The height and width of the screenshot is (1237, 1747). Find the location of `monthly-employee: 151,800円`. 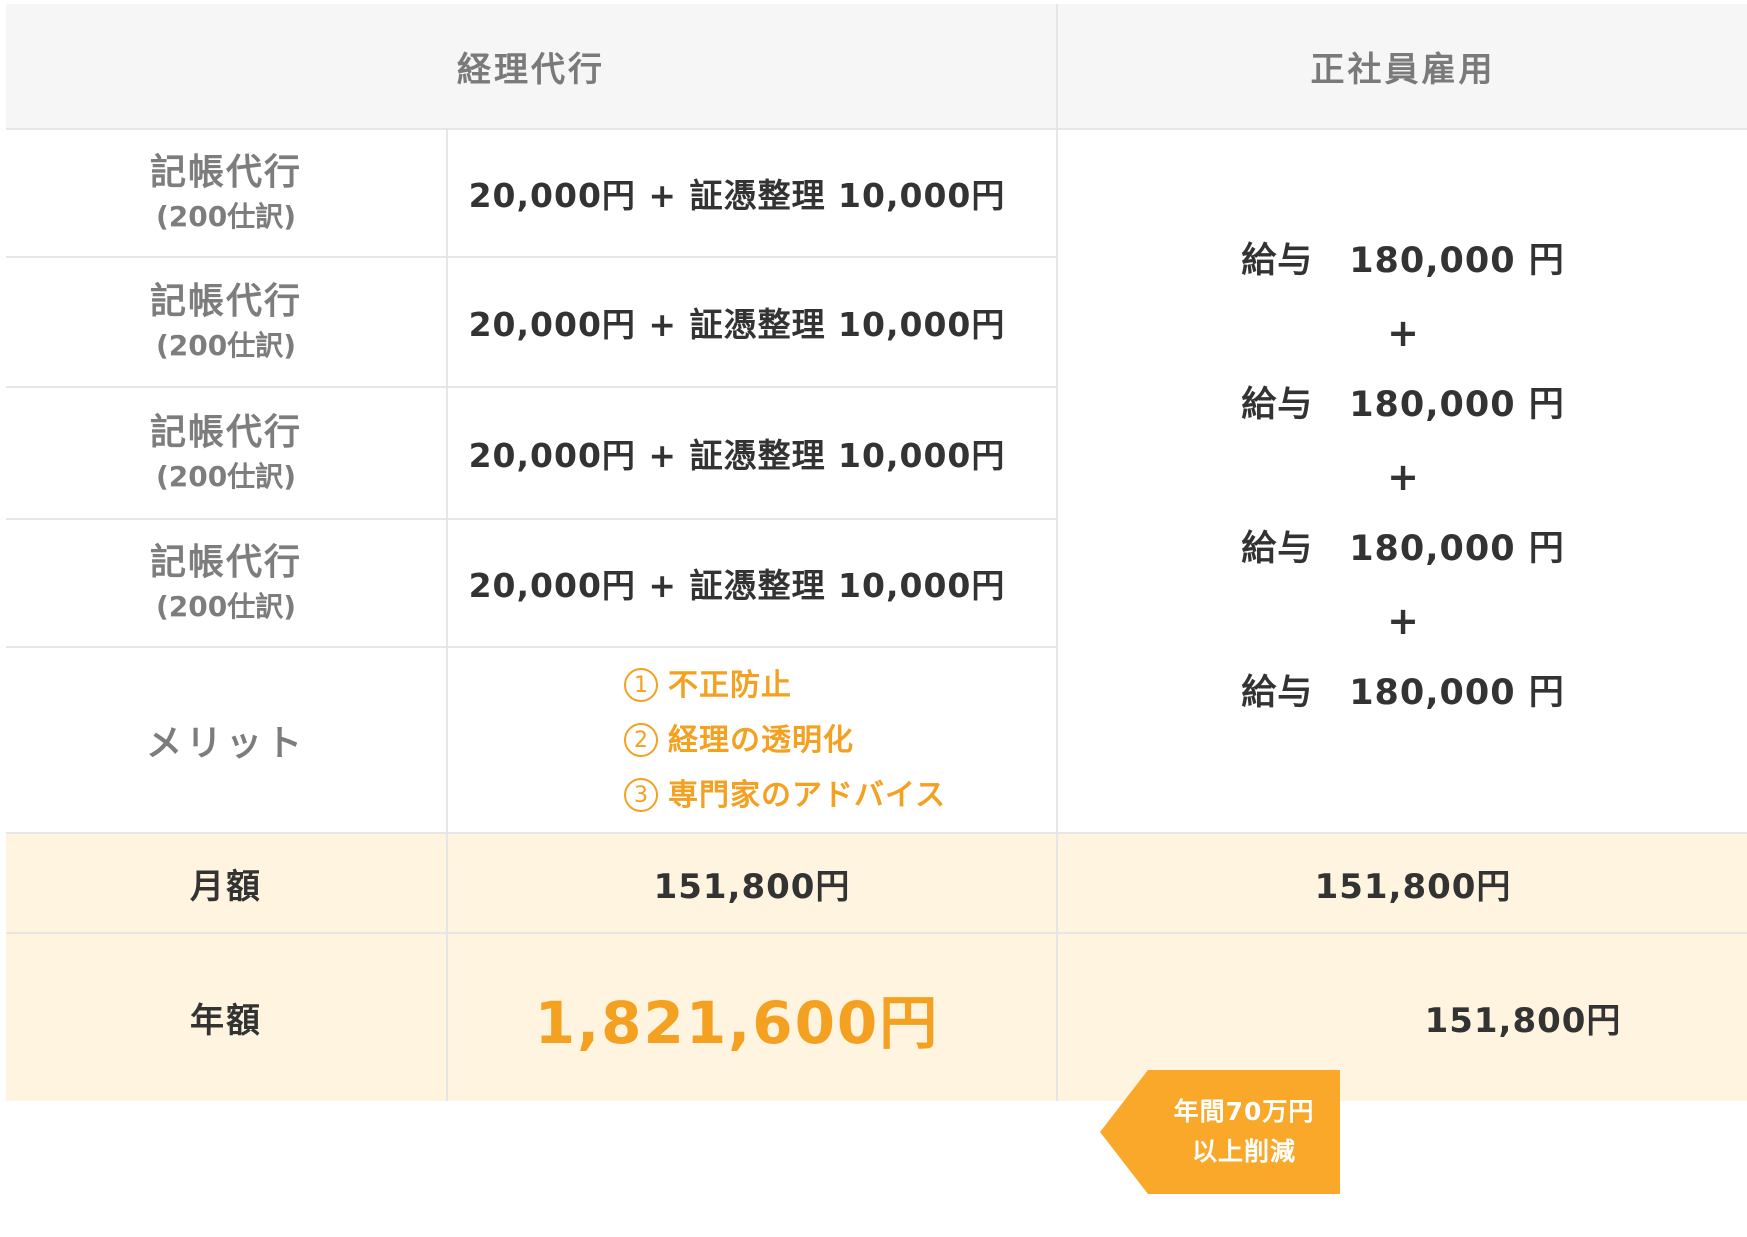

monthly-employee: 151,800円 is located at coordinates (1401, 882).